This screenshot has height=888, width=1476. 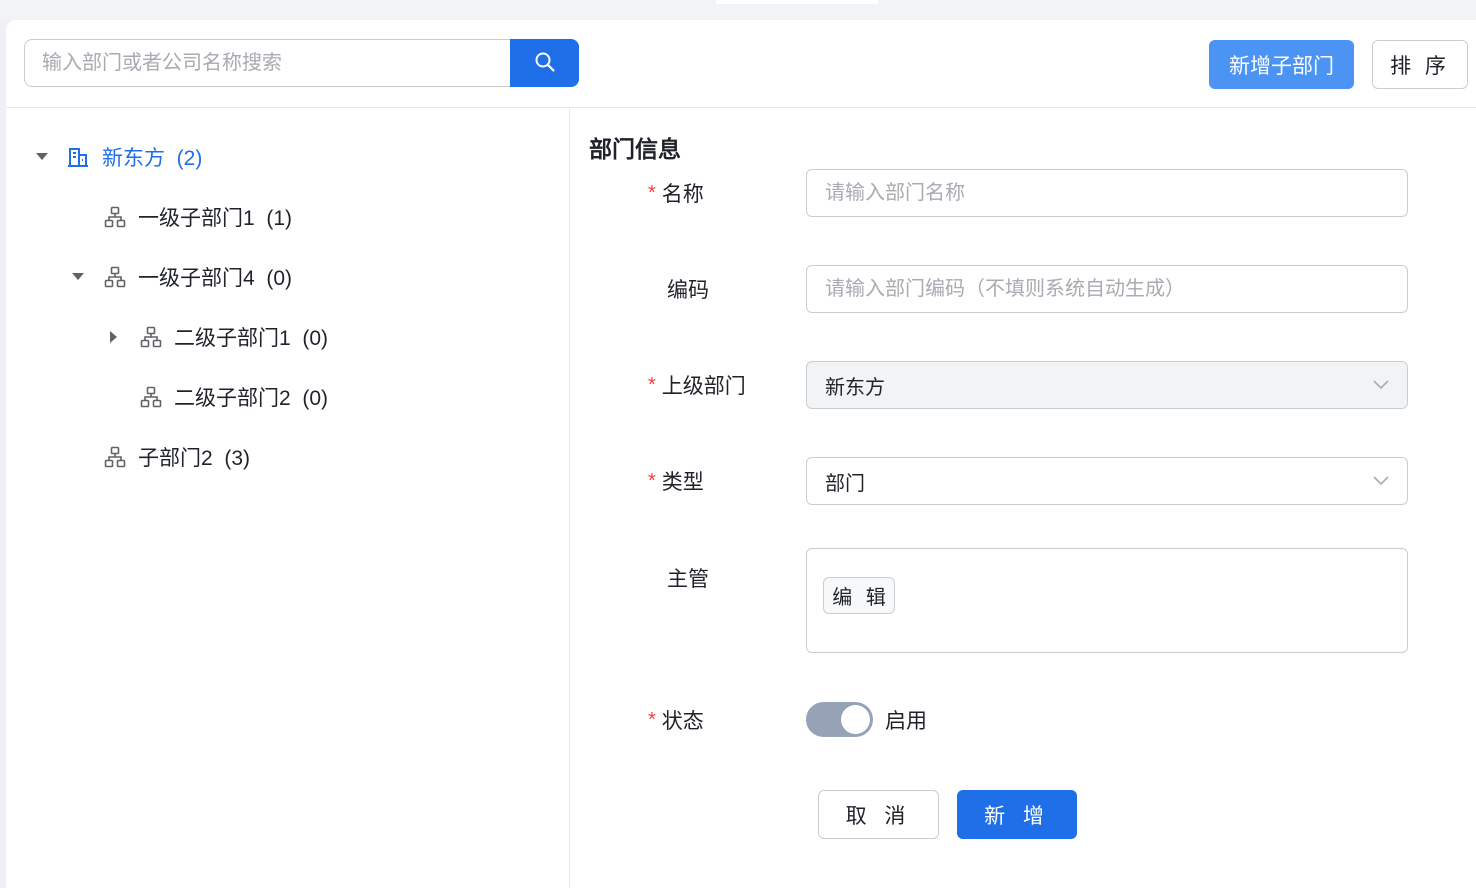 I want to click on building-icon, so click(x=78, y=157).